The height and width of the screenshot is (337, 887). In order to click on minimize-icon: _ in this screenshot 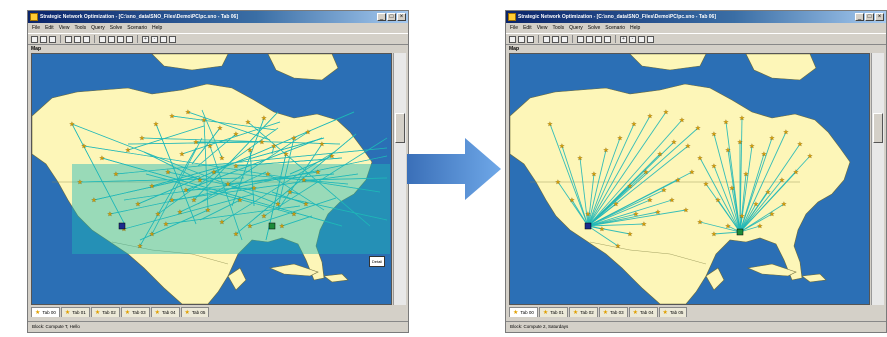, I will do `click(859, 17)`.